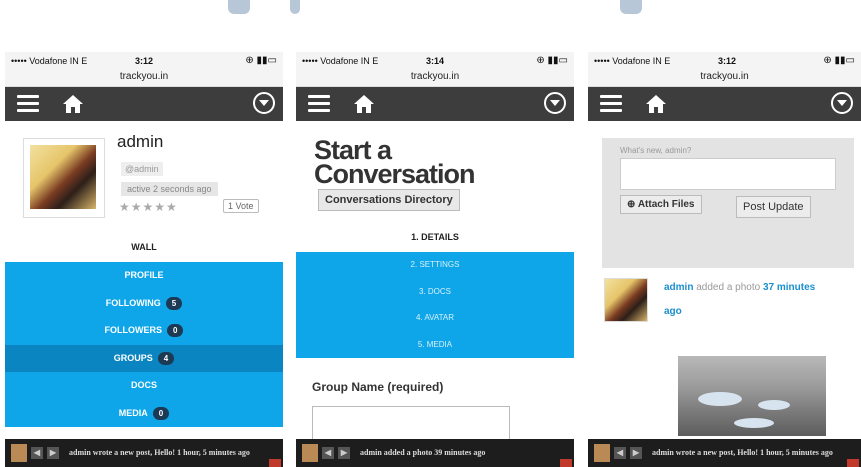 The height and width of the screenshot is (467, 861). Describe the element at coordinates (169, 189) in the screenshot. I see `last-active-badge: active 2 seconds ago` at that location.